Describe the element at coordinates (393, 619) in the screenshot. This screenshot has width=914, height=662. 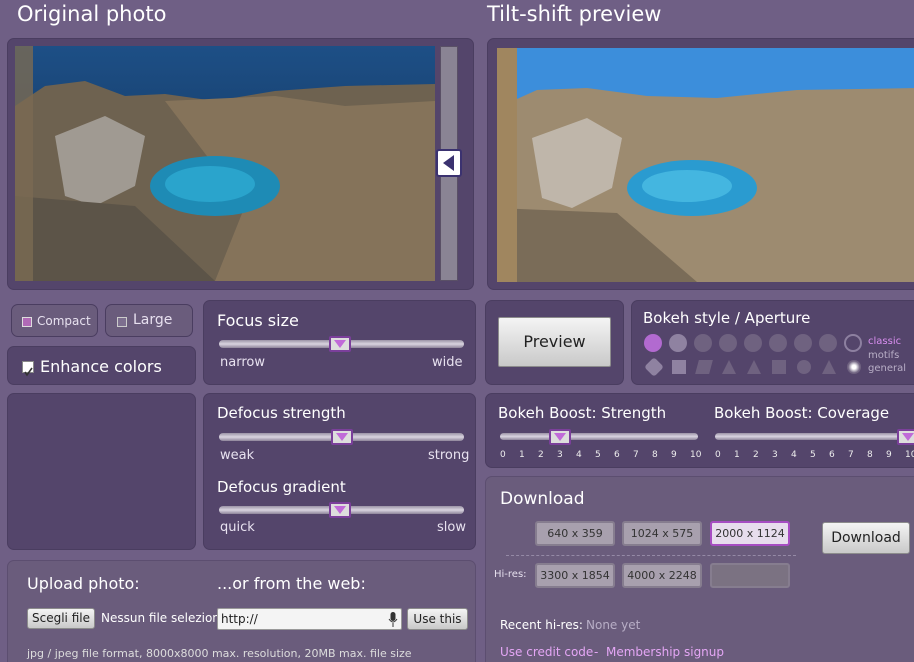
I see `microphone-icon` at that location.